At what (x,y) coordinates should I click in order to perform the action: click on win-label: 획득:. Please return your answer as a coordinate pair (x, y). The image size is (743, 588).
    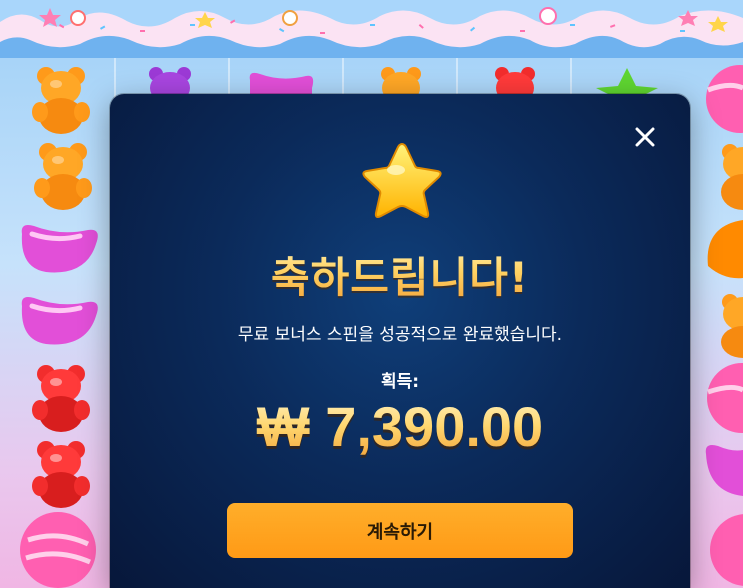
    Looking at the image, I should click on (400, 382).